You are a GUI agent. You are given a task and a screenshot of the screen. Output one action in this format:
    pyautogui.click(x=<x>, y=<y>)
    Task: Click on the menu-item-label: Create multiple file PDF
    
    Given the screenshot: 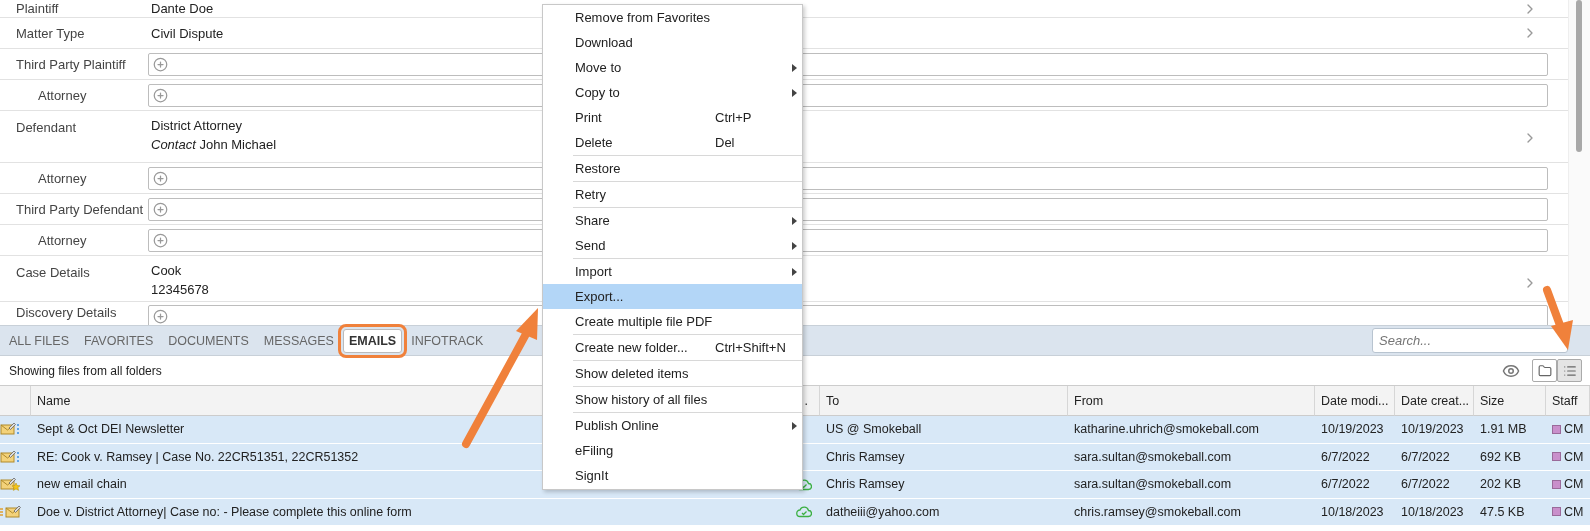 What is the action you would take?
    pyautogui.click(x=644, y=321)
    